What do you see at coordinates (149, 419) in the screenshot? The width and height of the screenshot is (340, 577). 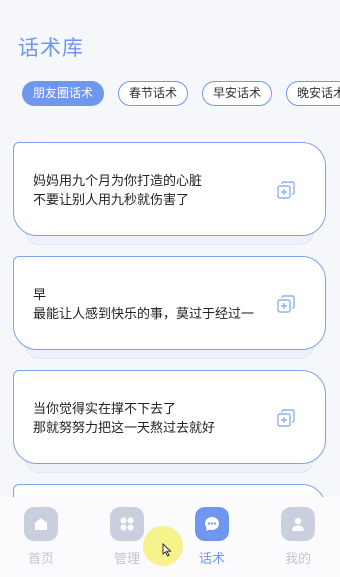 I see `card-text: 当你觉得实在撑不下去了 那就努努力把这一天熬过去就好` at bounding box center [149, 419].